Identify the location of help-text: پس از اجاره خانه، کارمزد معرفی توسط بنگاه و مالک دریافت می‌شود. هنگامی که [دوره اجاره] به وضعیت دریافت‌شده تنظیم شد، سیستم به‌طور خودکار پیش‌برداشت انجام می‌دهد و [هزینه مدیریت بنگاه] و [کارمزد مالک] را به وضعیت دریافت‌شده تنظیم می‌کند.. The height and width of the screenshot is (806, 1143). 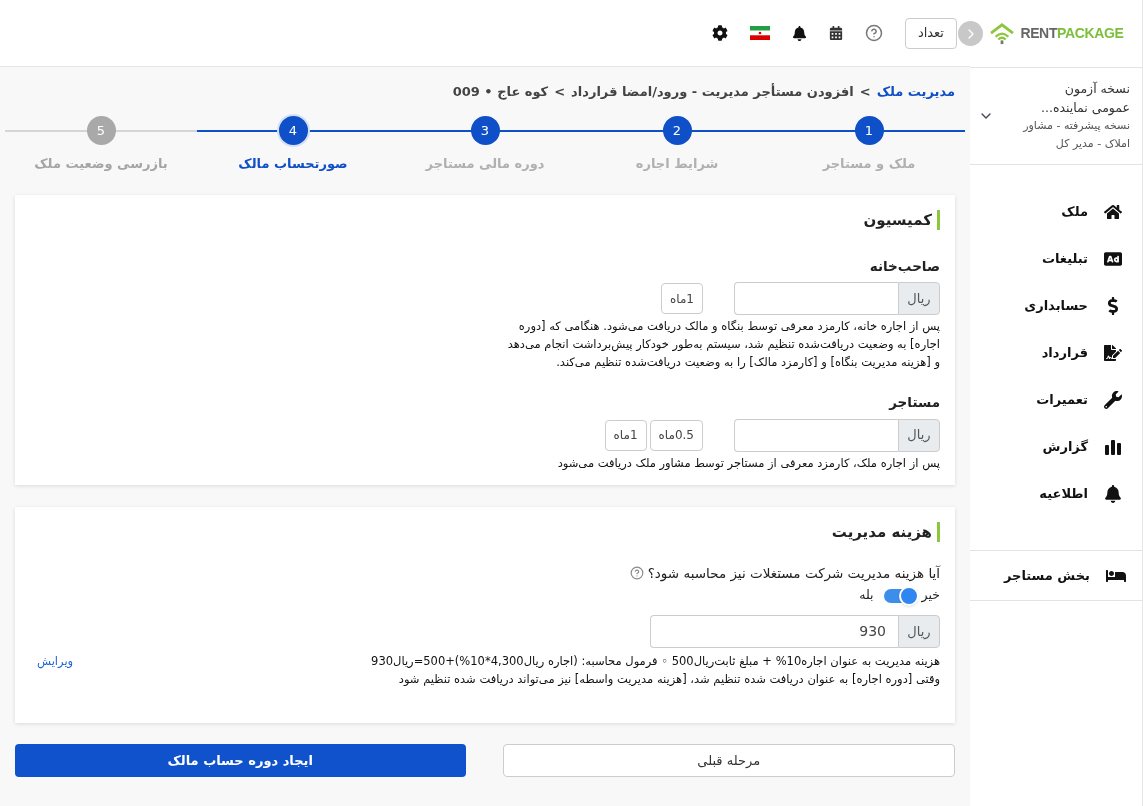
(723, 345).